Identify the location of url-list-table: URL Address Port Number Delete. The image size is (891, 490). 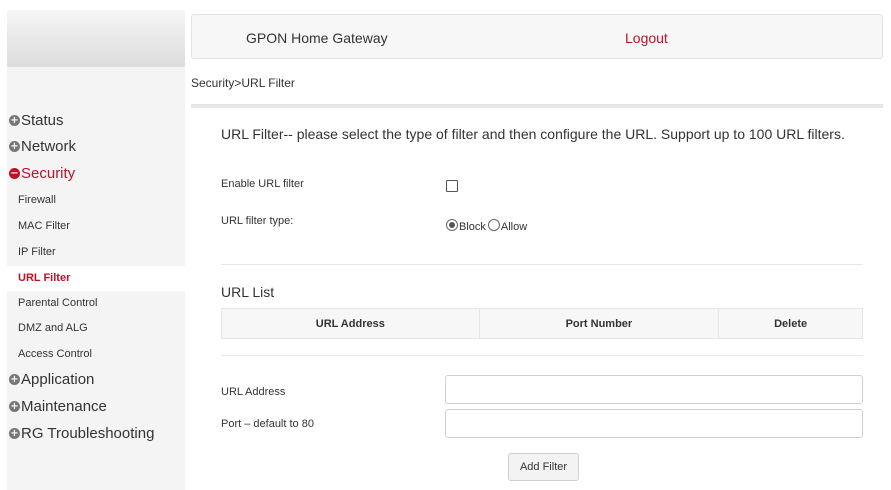
(542, 323).